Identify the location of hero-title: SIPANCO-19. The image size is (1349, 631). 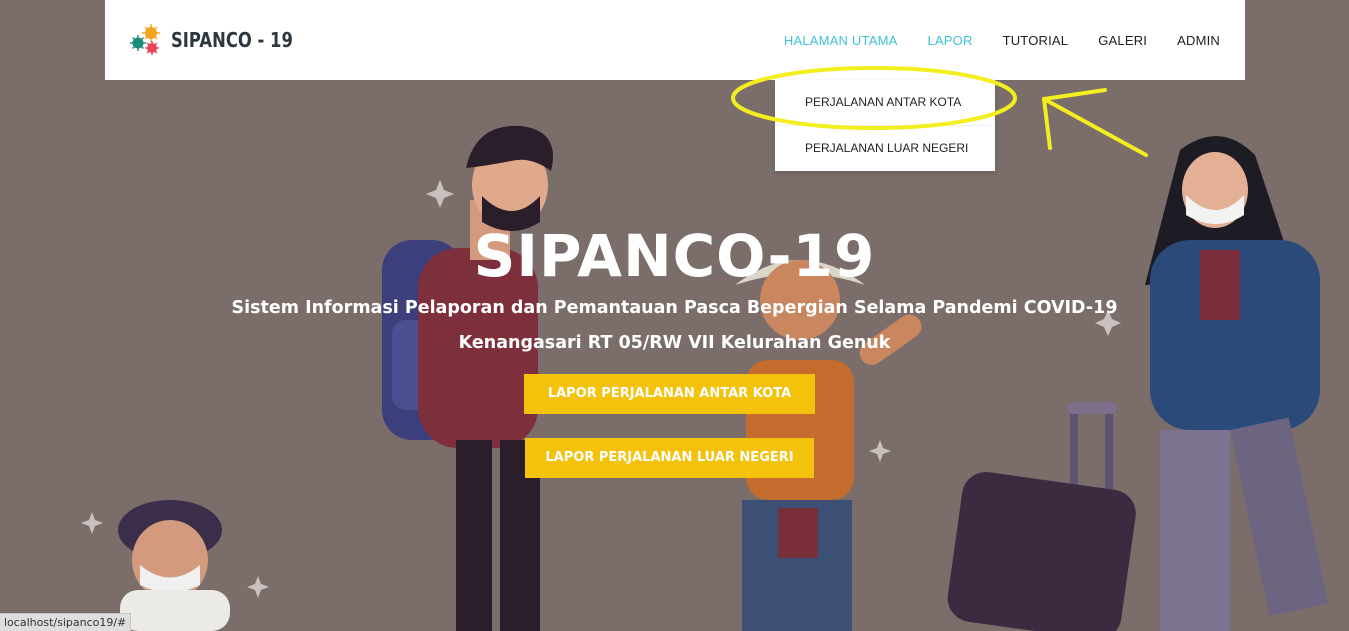
(674, 256).